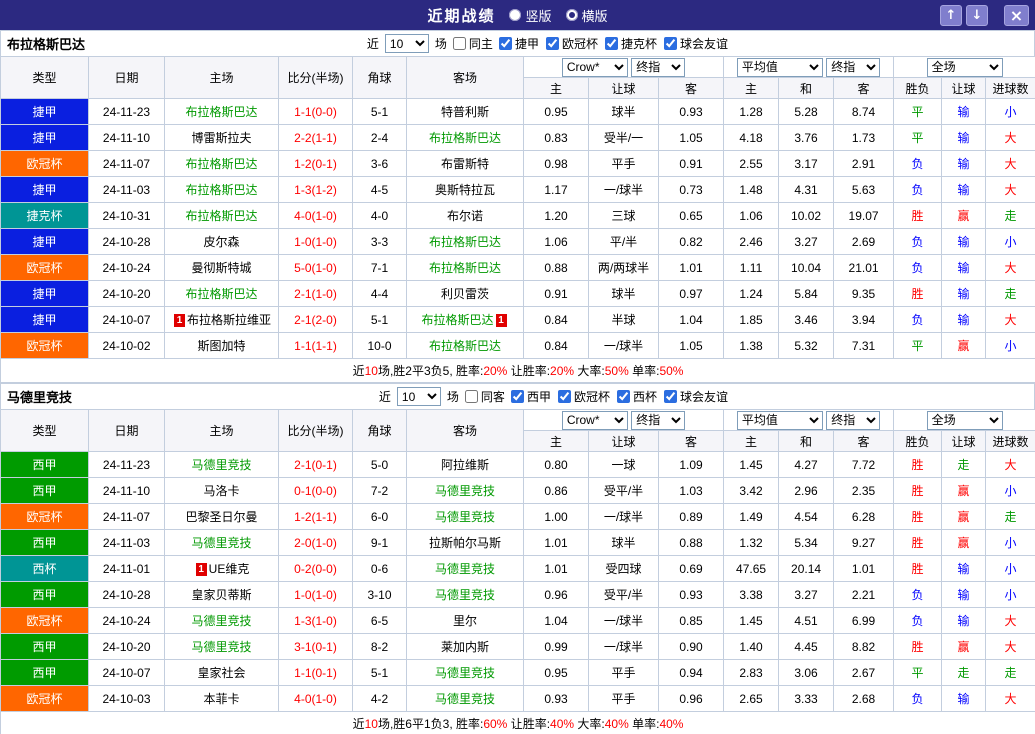 Image resolution: width=1035 pixels, height=734 pixels. Describe the element at coordinates (806, 319) in the screenshot. I see `avg-draw: 3.46` at that location.